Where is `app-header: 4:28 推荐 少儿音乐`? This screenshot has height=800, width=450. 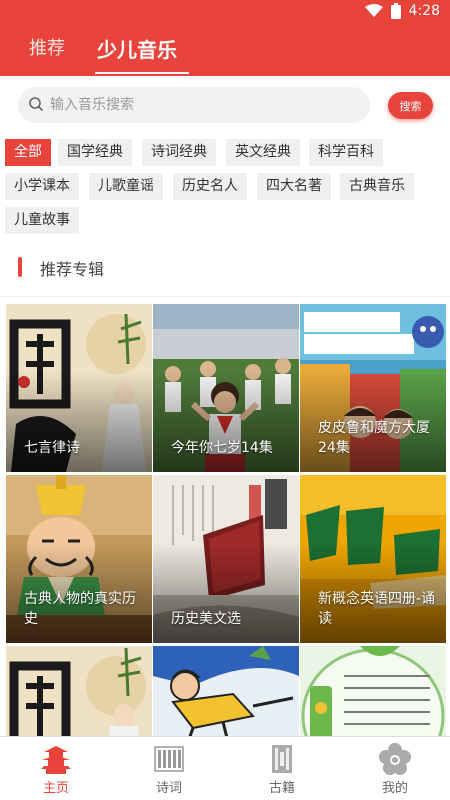 app-header: 4:28 推荐 少儿音乐 is located at coordinates (225, 38).